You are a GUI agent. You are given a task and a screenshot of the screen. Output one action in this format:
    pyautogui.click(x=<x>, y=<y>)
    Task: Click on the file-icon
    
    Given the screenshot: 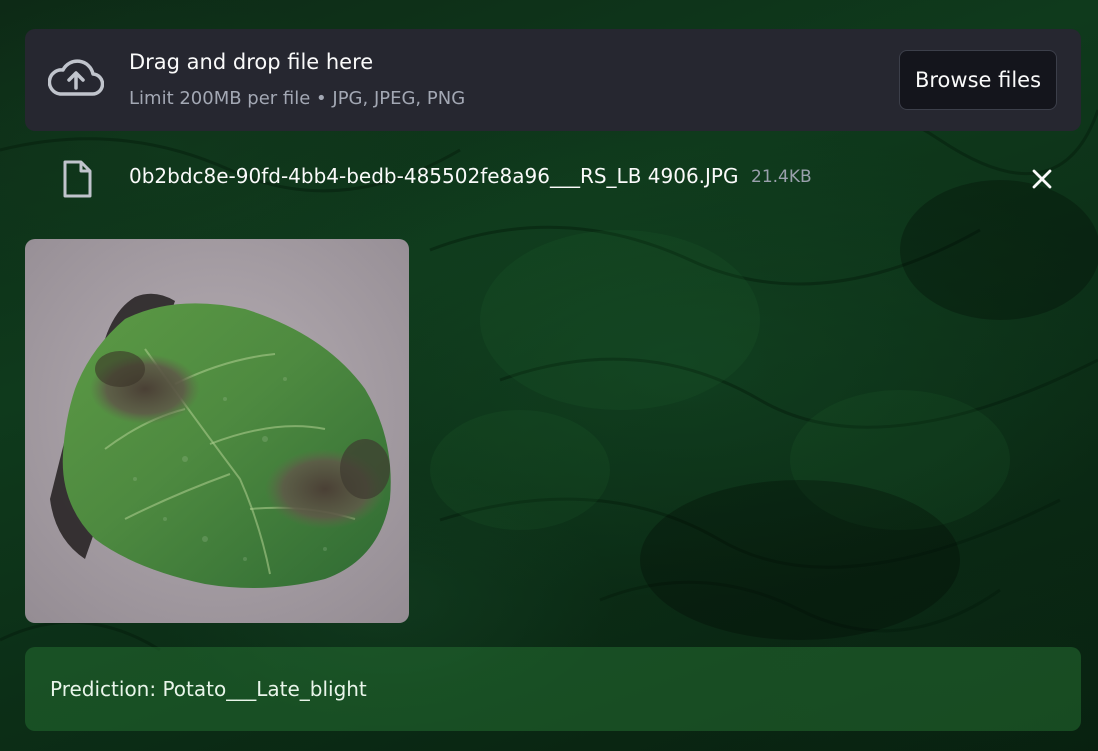 What is the action you would take?
    pyautogui.click(x=77, y=179)
    